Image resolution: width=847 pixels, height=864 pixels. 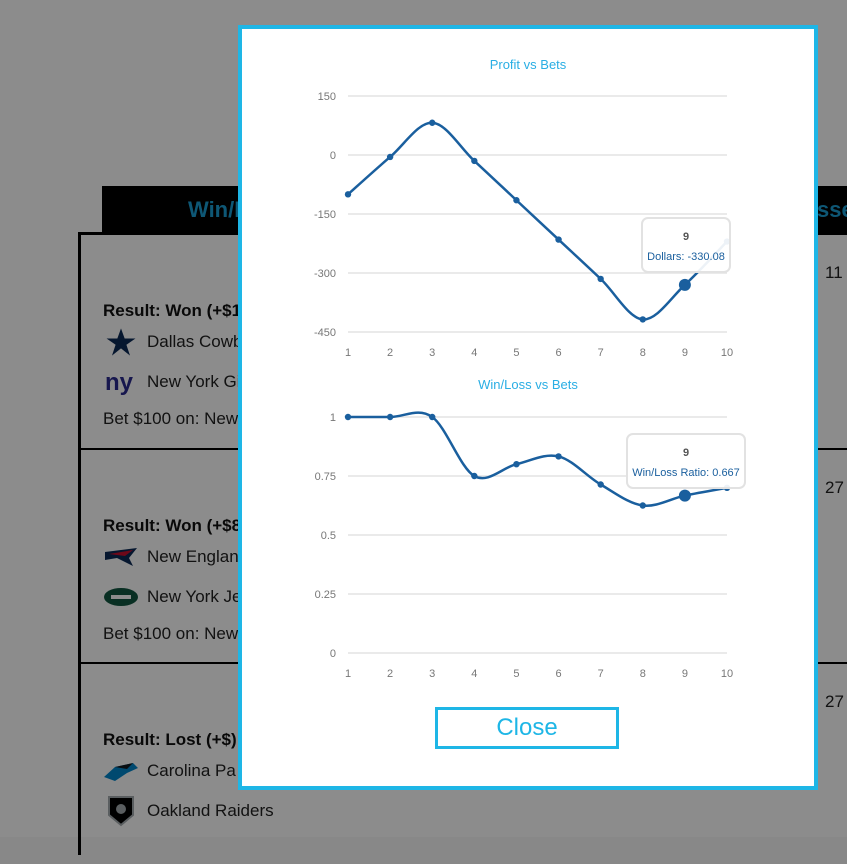 I want to click on x-tick-label: 8, so click(x=643, y=674).